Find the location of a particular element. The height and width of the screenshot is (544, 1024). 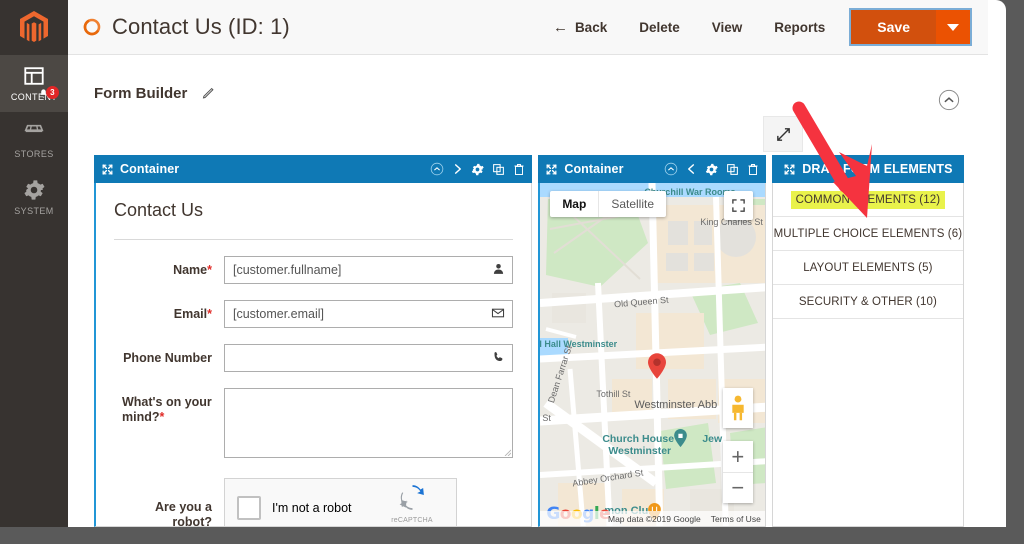

sidebar-item-content: CONTENT 3 is located at coordinates (34, 83).